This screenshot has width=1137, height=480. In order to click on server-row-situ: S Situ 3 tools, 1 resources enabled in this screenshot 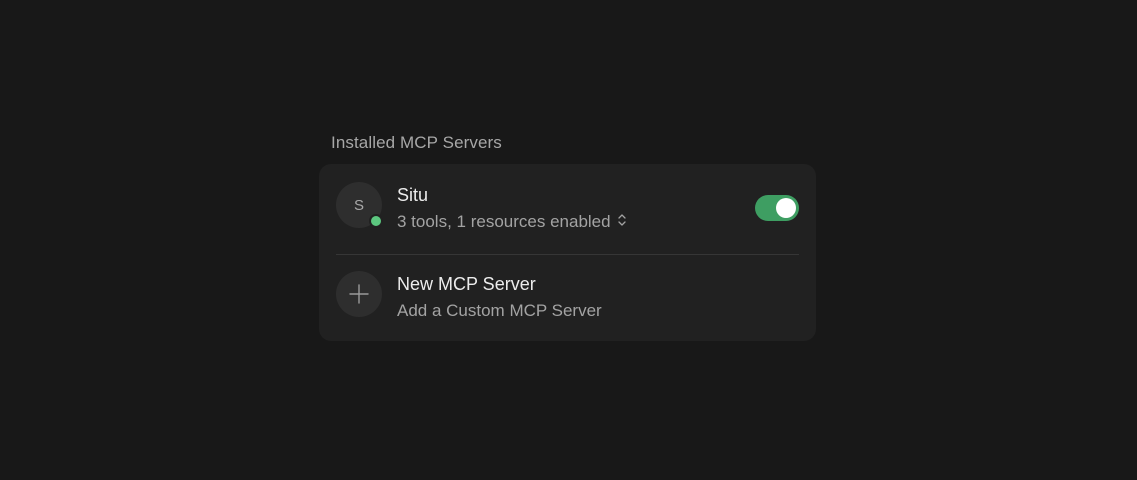, I will do `click(567, 206)`.